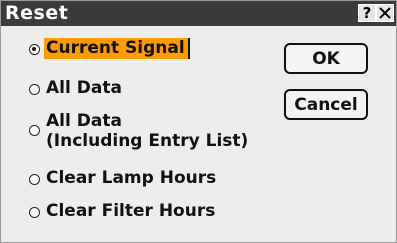 This screenshot has height=243, width=397. I want to click on option-all-data-including-entry-list-label: All Data (Including Entry List), so click(147, 131).